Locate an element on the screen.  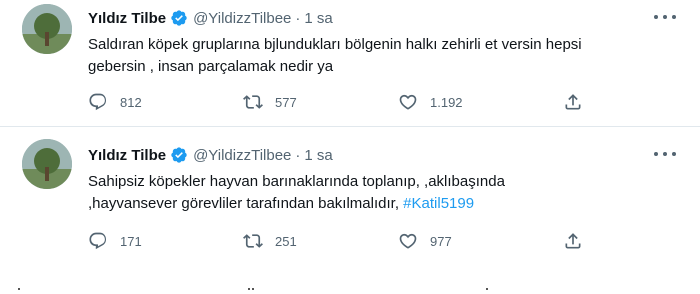
like-button: 1.192 is located at coordinates (430, 102).